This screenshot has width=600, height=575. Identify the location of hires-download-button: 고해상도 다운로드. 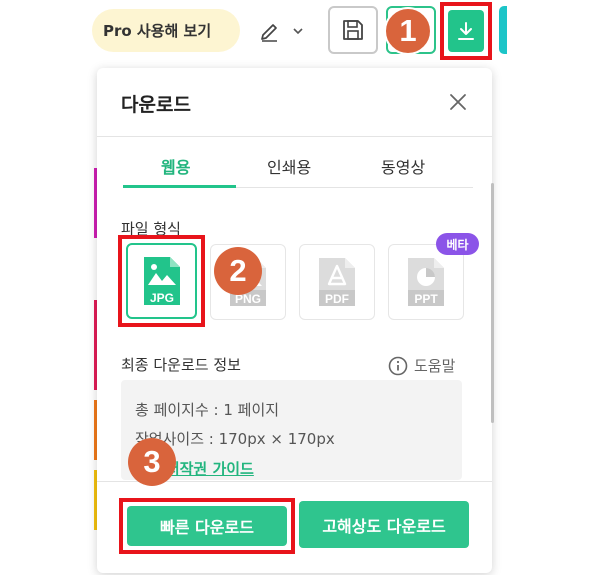
(384, 524).